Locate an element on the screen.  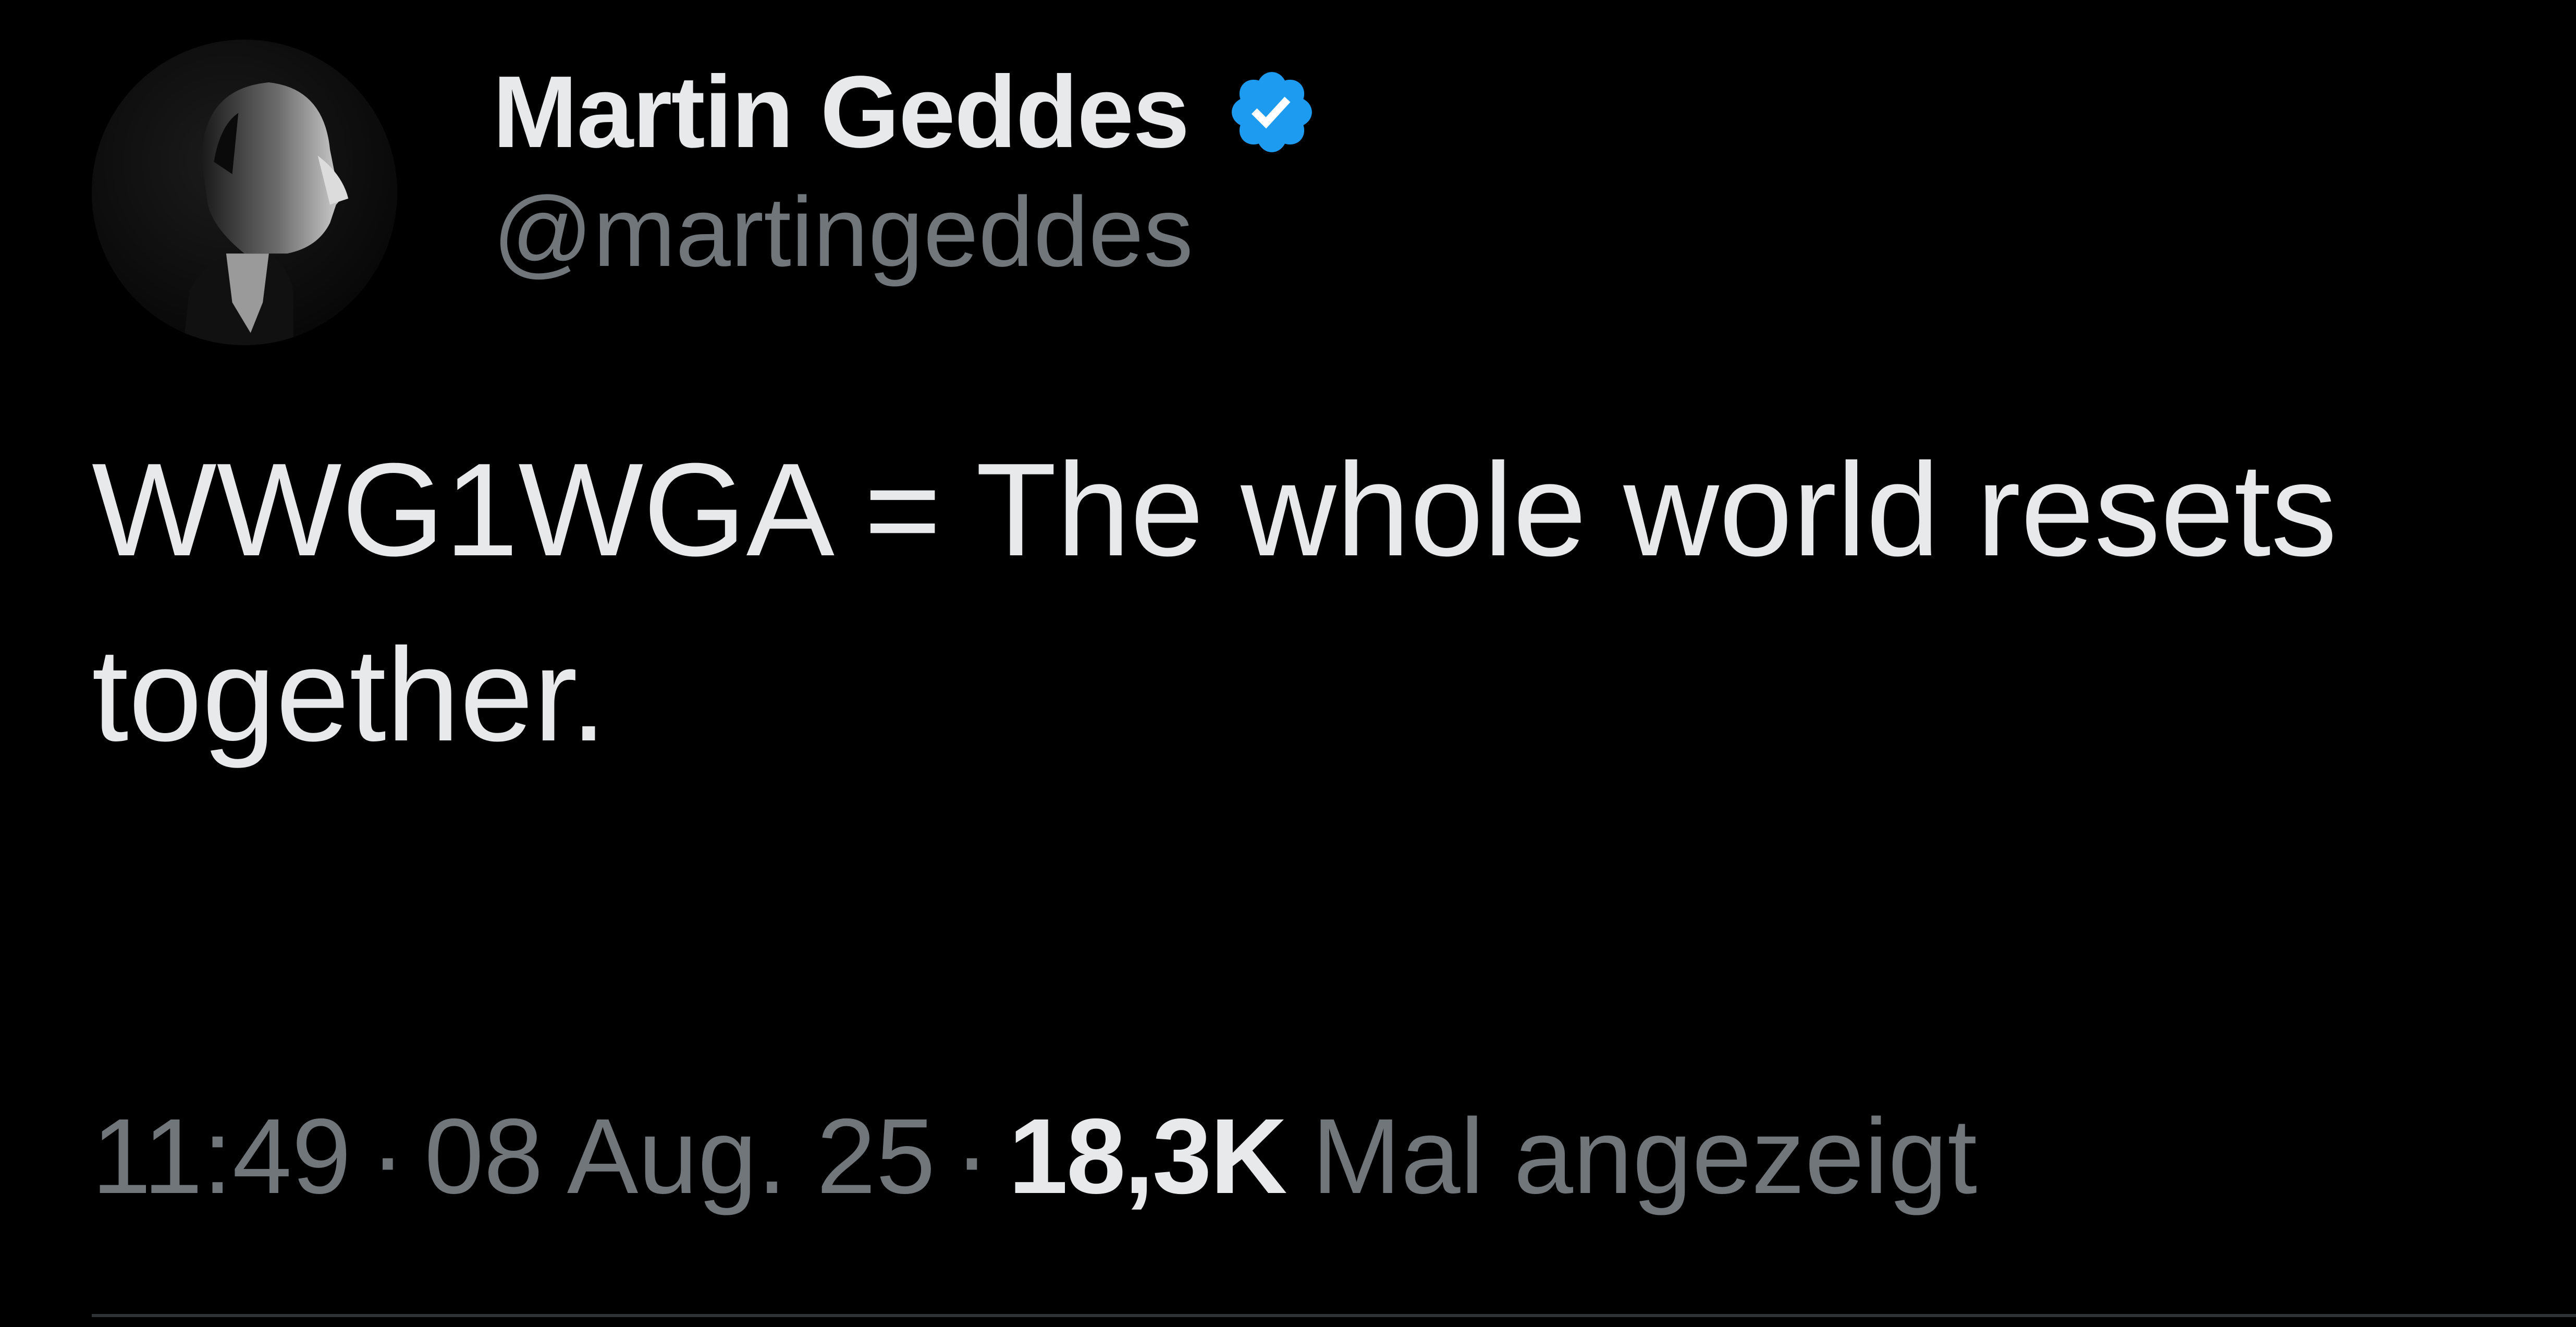
author-info: Martin Geddes @martingeddes is located at coordinates (906, 169).